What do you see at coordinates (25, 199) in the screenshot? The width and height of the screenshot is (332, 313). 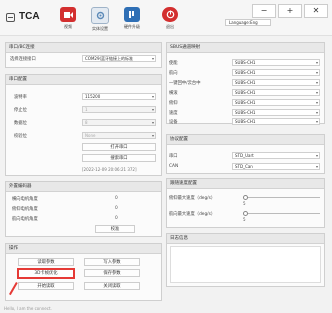 I see `roll-angle-label: 横向电机角度` at bounding box center [25, 199].